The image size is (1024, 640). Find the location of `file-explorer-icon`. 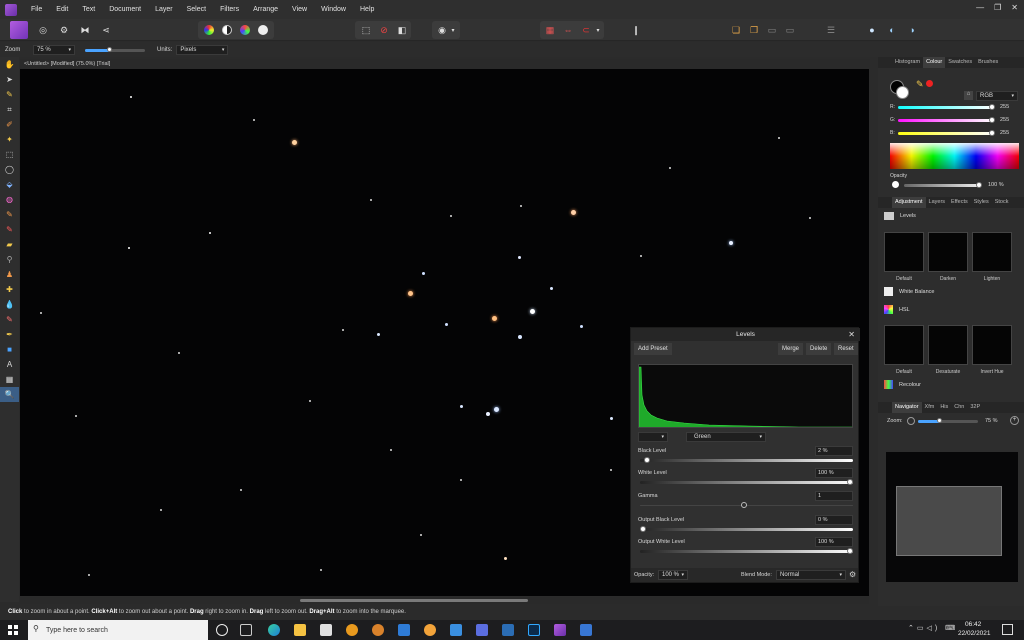

file-explorer-icon is located at coordinates (300, 630).